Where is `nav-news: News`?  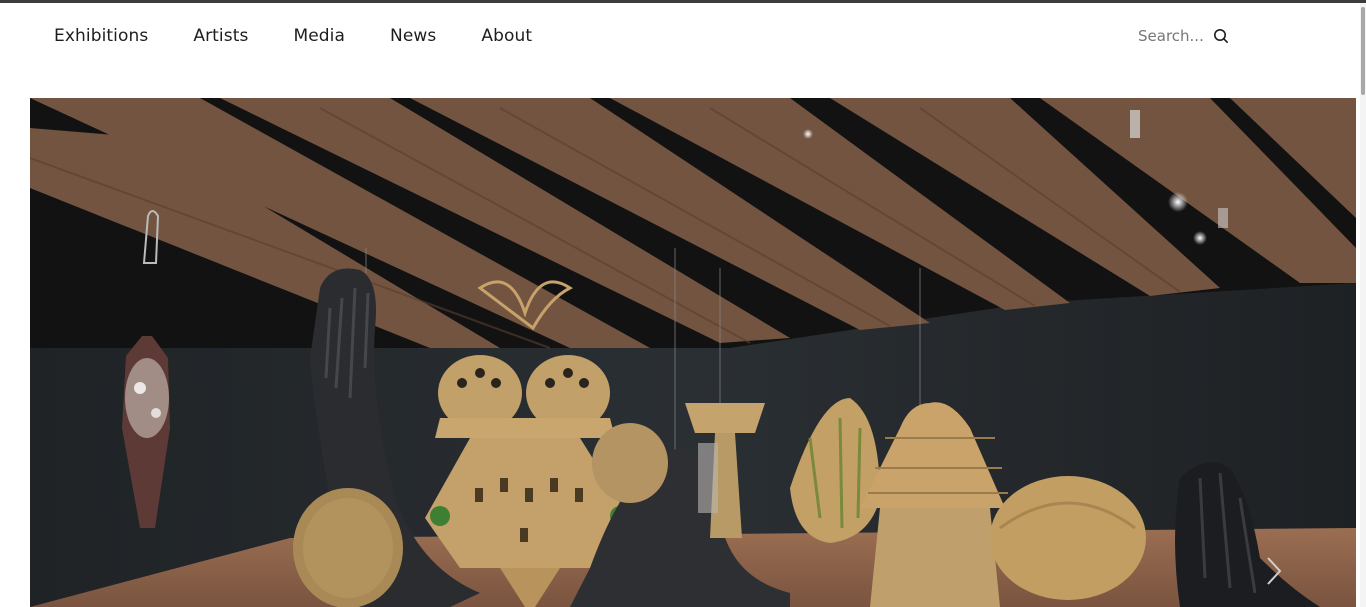
nav-news: News is located at coordinates (413, 36).